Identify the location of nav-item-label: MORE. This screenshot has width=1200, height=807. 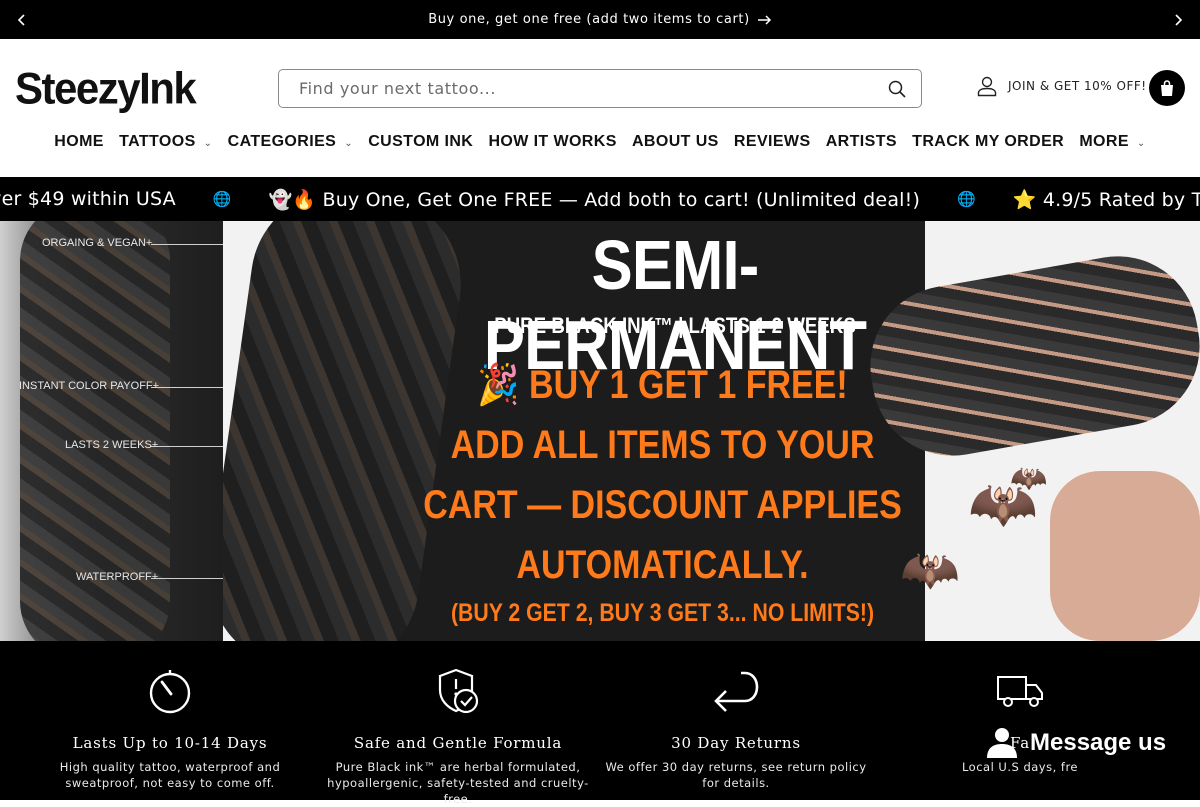
(1104, 141).